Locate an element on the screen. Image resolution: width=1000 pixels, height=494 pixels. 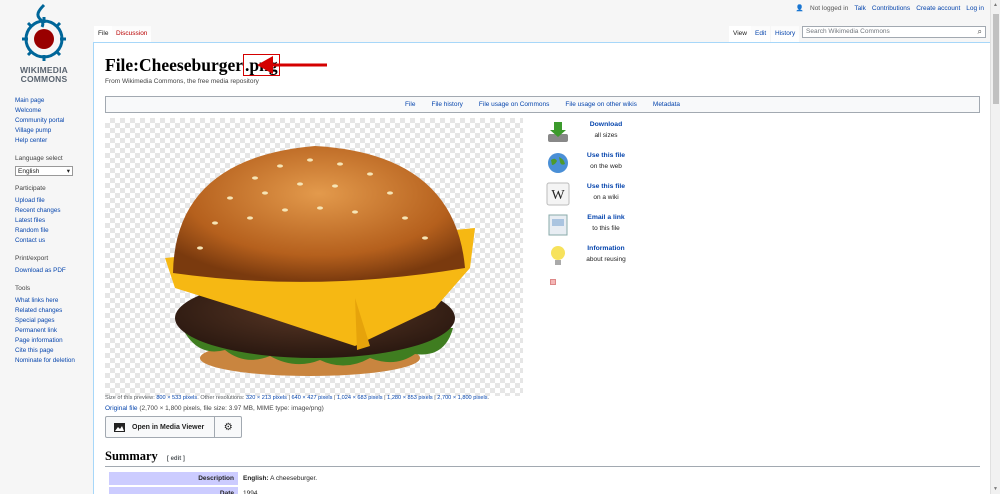
language-select: English ▾ is located at coordinates (44, 171).